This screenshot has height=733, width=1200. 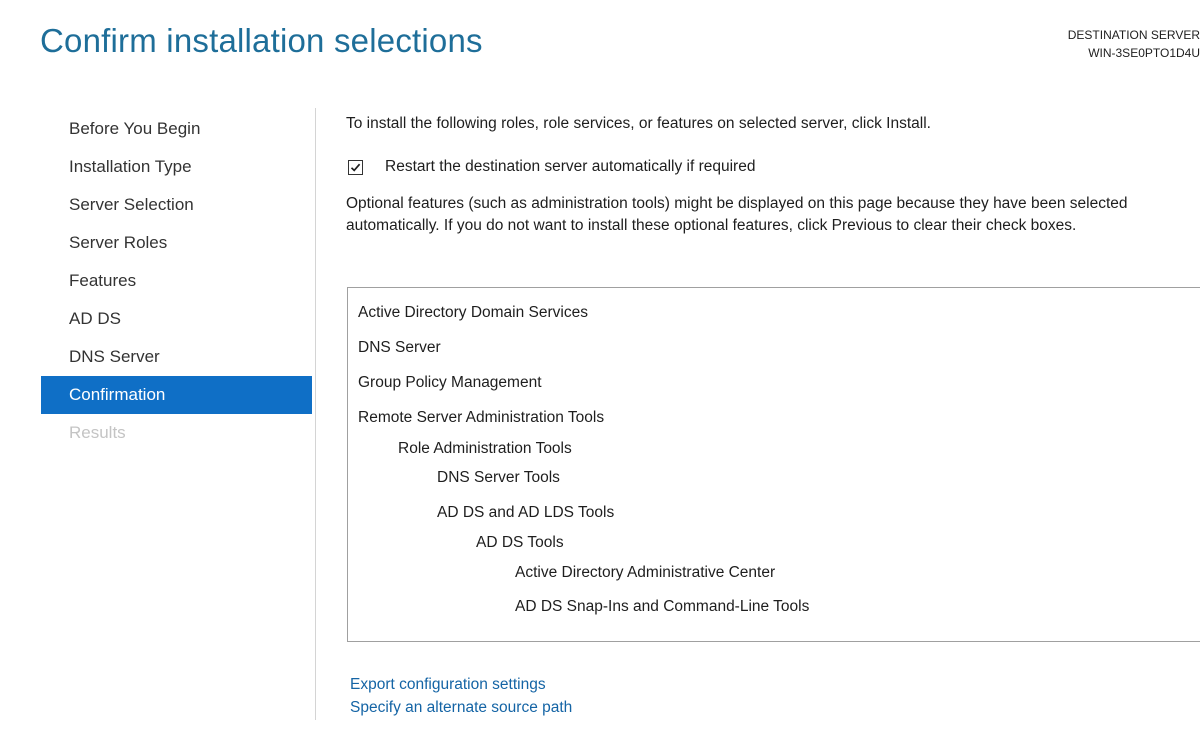 I want to click on page-title: Confirm installation selections, so click(x=261, y=40).